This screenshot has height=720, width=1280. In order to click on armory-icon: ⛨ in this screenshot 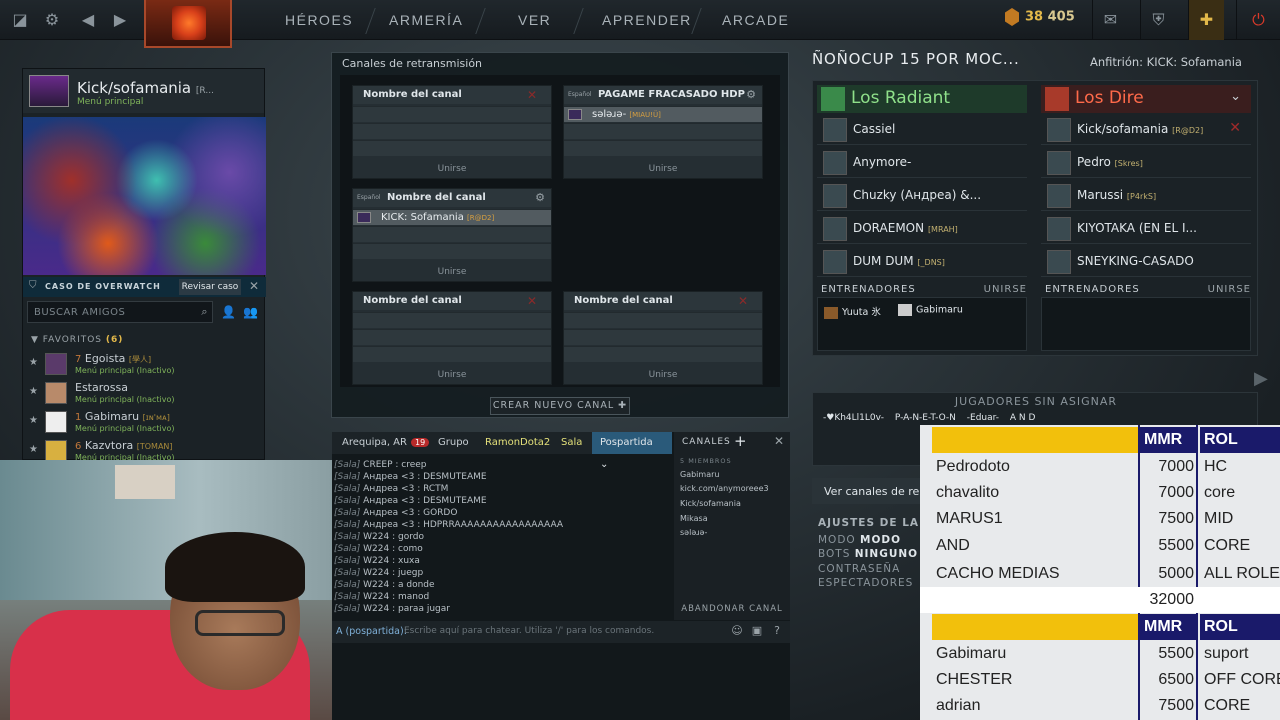, I will do `click(1158, 20)`.